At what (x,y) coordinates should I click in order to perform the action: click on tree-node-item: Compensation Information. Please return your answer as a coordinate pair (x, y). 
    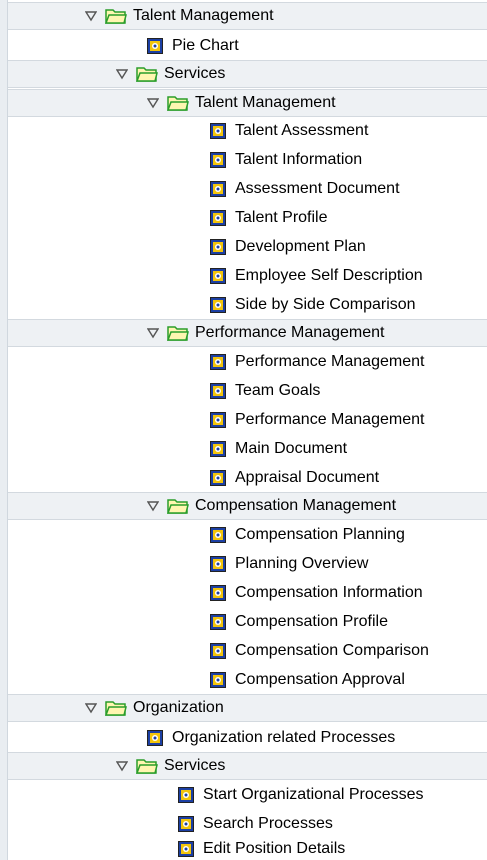
    Looking at the image, I should click on (247, 593).